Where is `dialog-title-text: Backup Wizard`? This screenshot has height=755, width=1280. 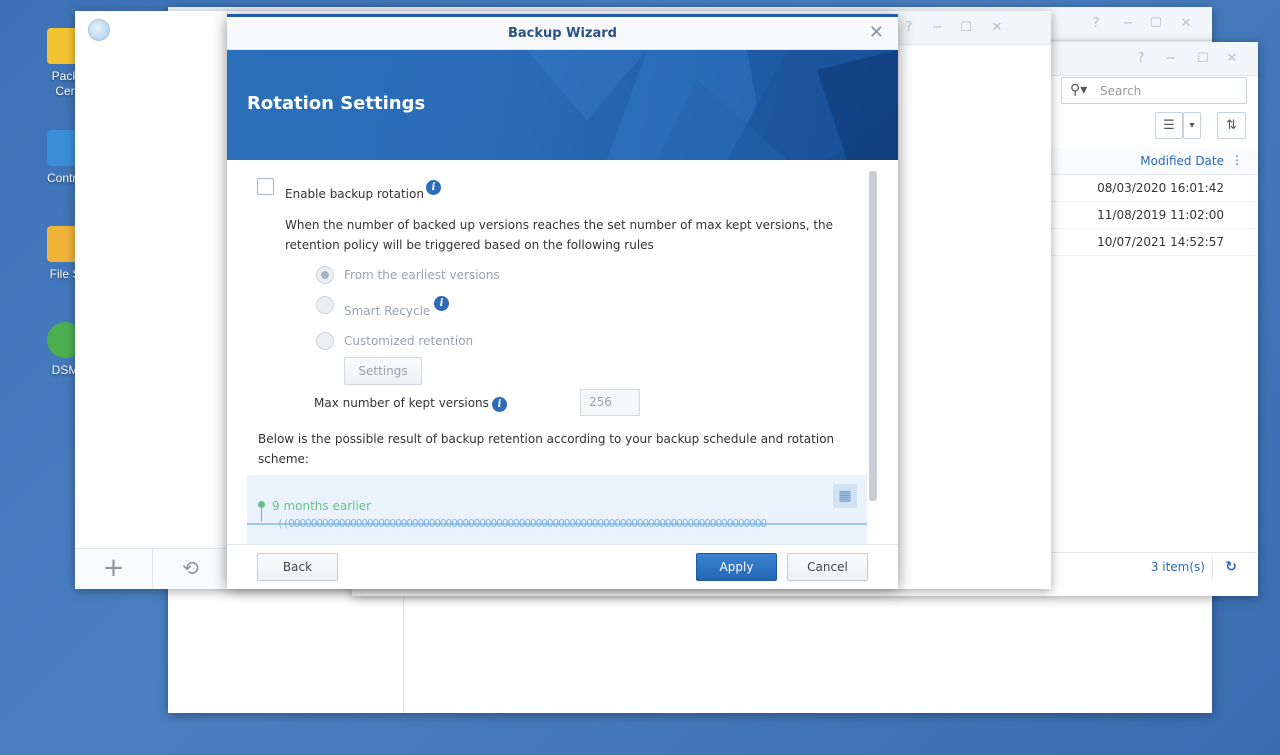
dialog-title-text: Backup Wizard is located at coordinates (562, 33).